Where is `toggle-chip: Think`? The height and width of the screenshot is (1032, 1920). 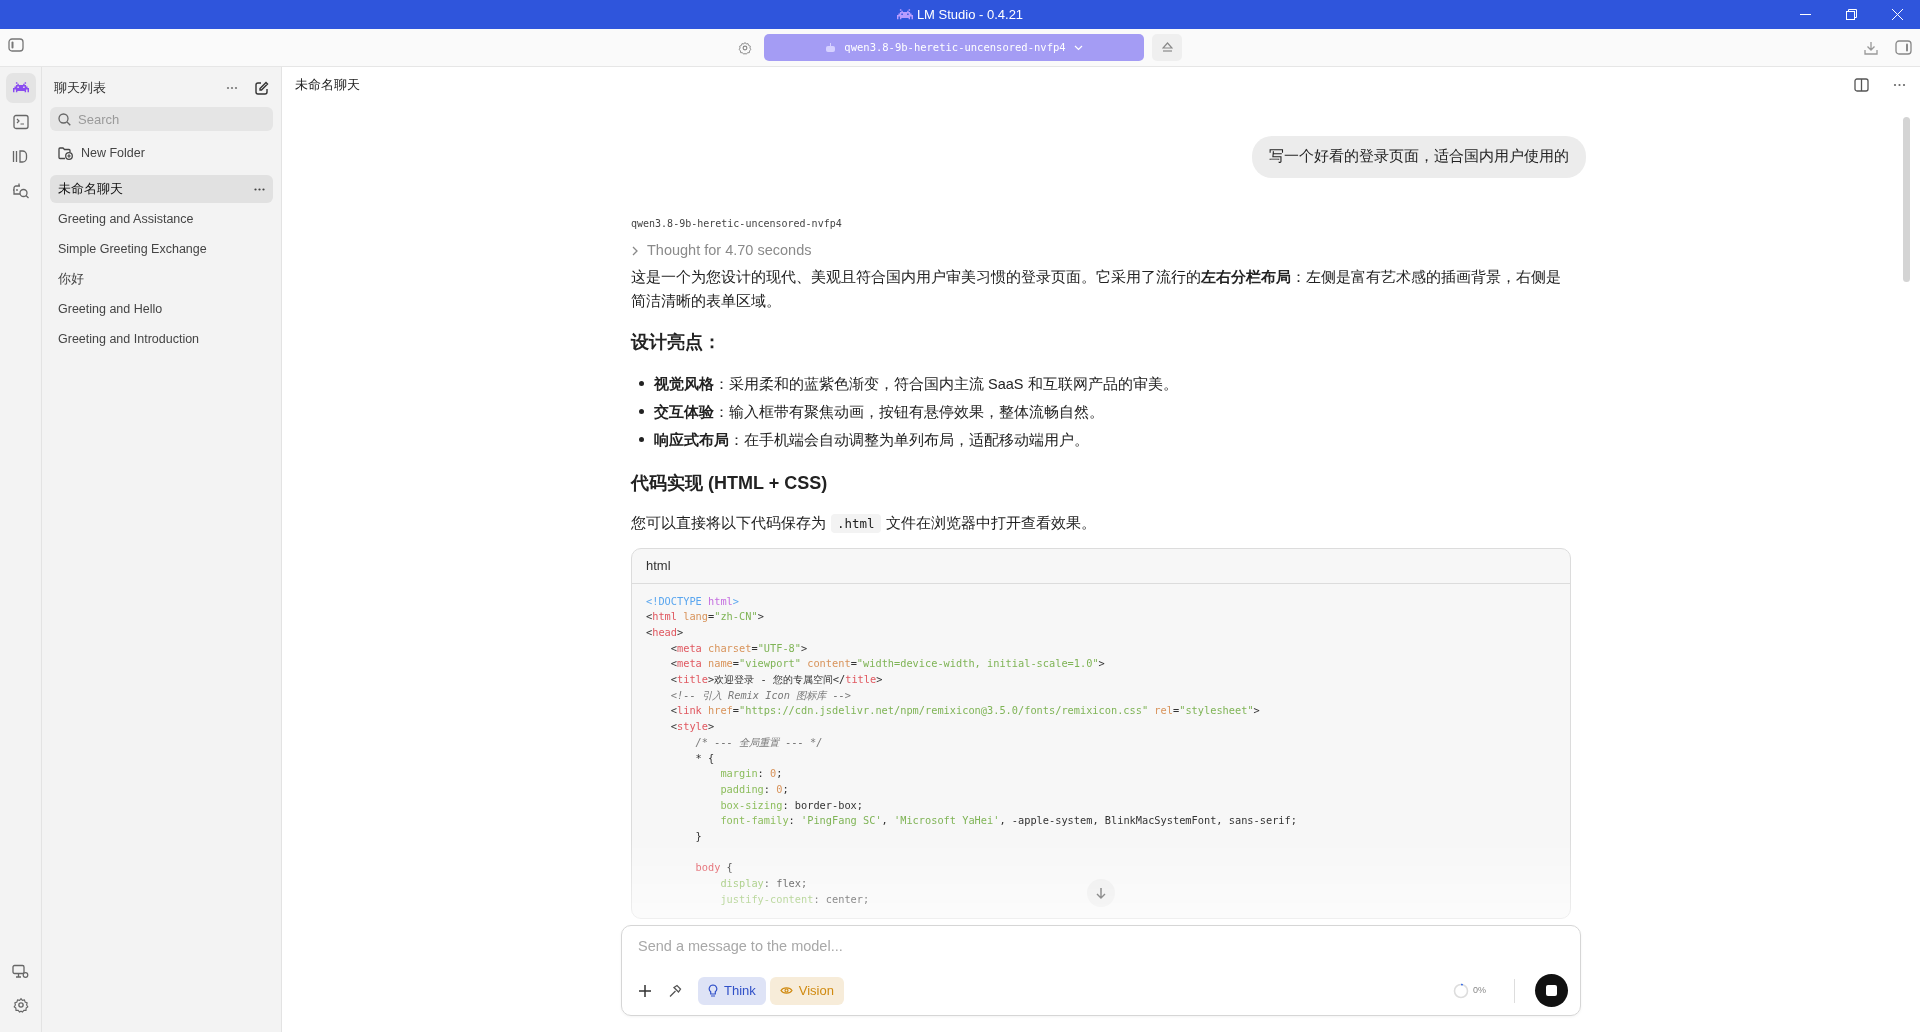
toggle-chip: Think is located at coordinates (732, 990).